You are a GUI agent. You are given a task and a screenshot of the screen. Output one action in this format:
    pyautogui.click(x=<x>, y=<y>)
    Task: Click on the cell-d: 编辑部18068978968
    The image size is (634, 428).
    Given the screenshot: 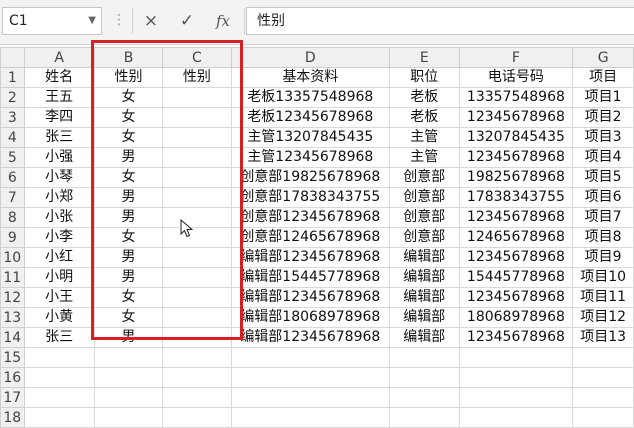 What is the action you would take?
    pyautogui.click(x=310, y=317)
    